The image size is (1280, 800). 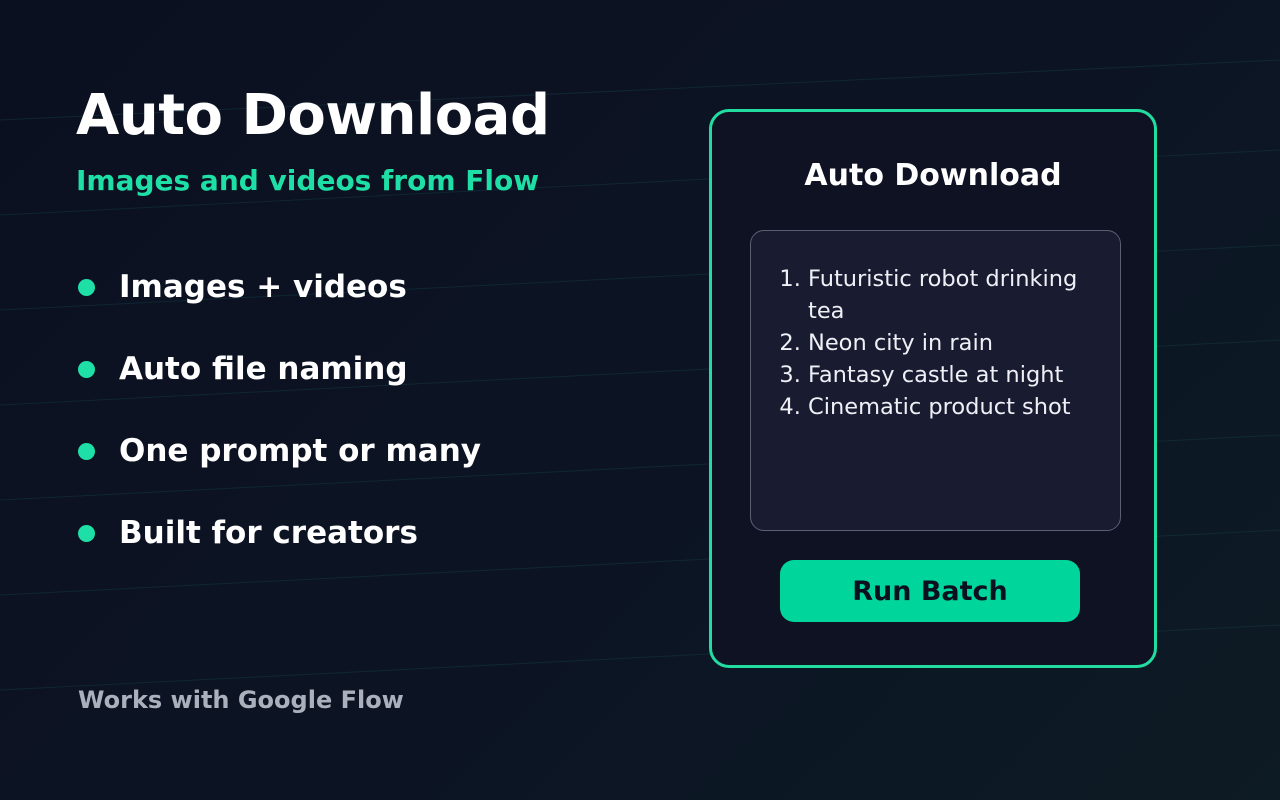 I want to click on feature-label: Auto file naming, so click(x=263, y=369).